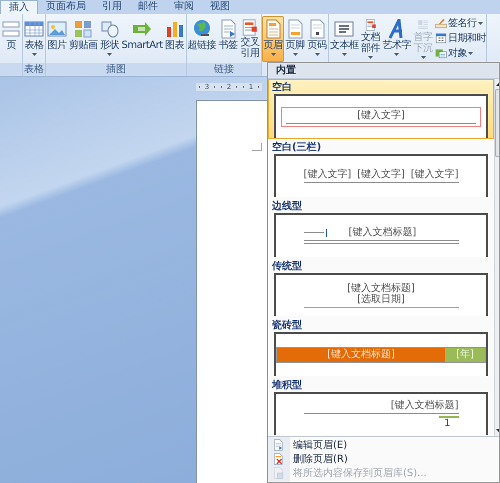  I want to click on ribbon-button: 页脚, so click(295, 39).